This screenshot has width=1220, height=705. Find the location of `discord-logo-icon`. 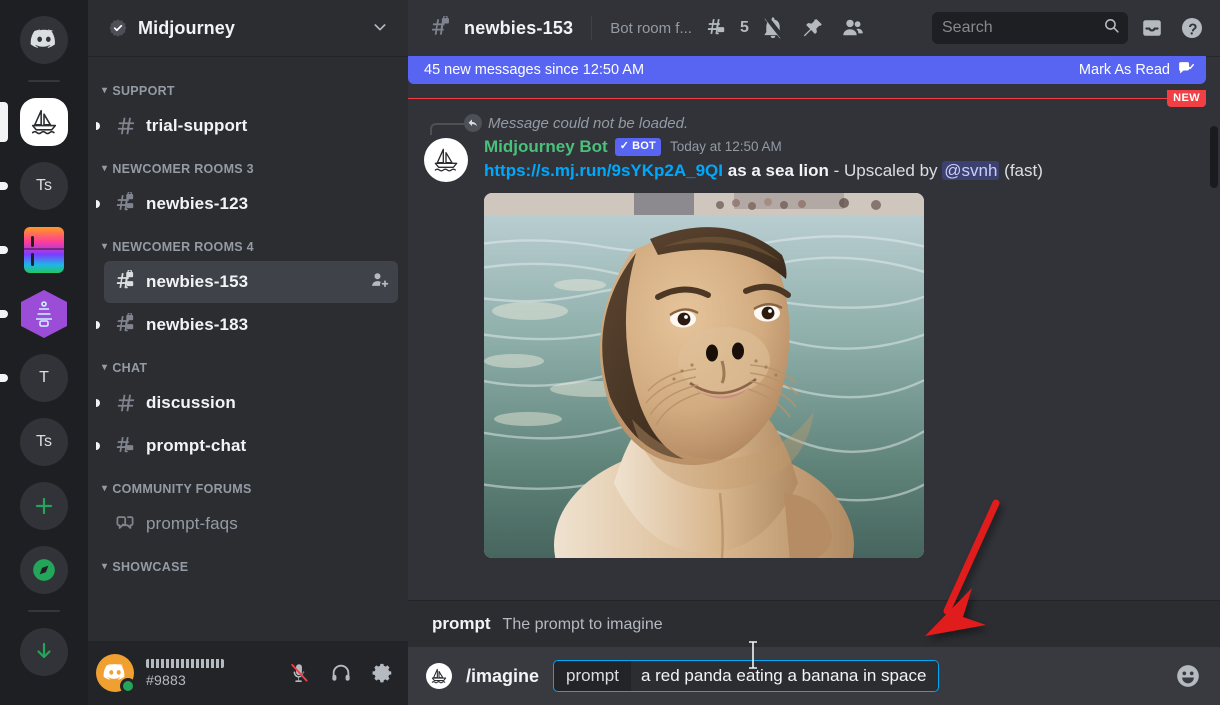

discord-logo-icon is located at coordinates (44, 40).